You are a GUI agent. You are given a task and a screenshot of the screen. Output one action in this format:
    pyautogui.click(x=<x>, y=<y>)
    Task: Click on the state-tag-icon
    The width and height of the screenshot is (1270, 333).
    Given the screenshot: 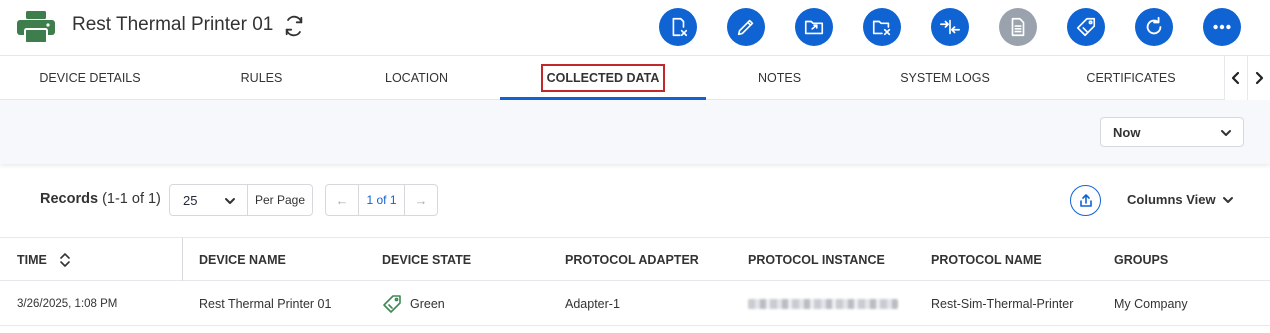 What is the action you would take?
    pyautogui.click(x=392, y=303)
    